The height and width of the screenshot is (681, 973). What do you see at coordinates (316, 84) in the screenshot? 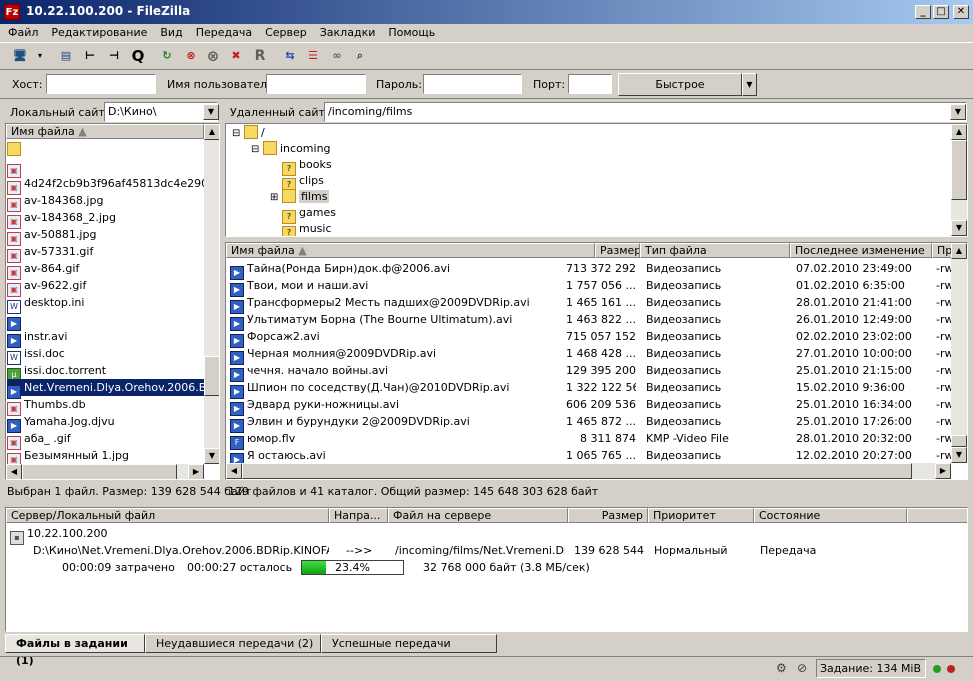
I see `username-input` at bounding box center [316, 84].